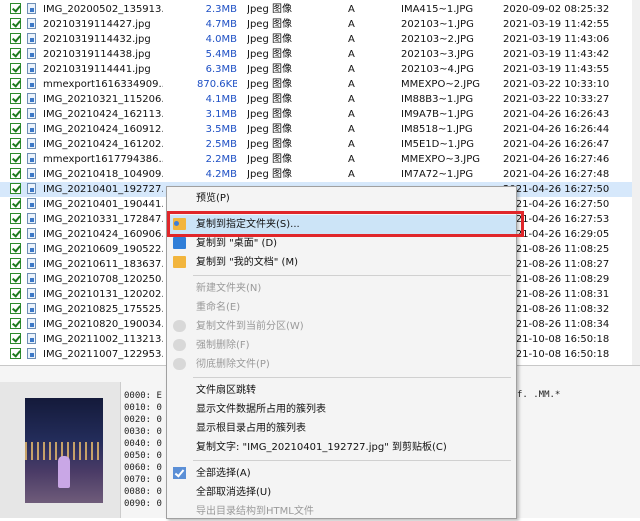  Describe the element at coordinates (221, 144) in the screenshot. I see `file-size: 2.5MB` at that location.